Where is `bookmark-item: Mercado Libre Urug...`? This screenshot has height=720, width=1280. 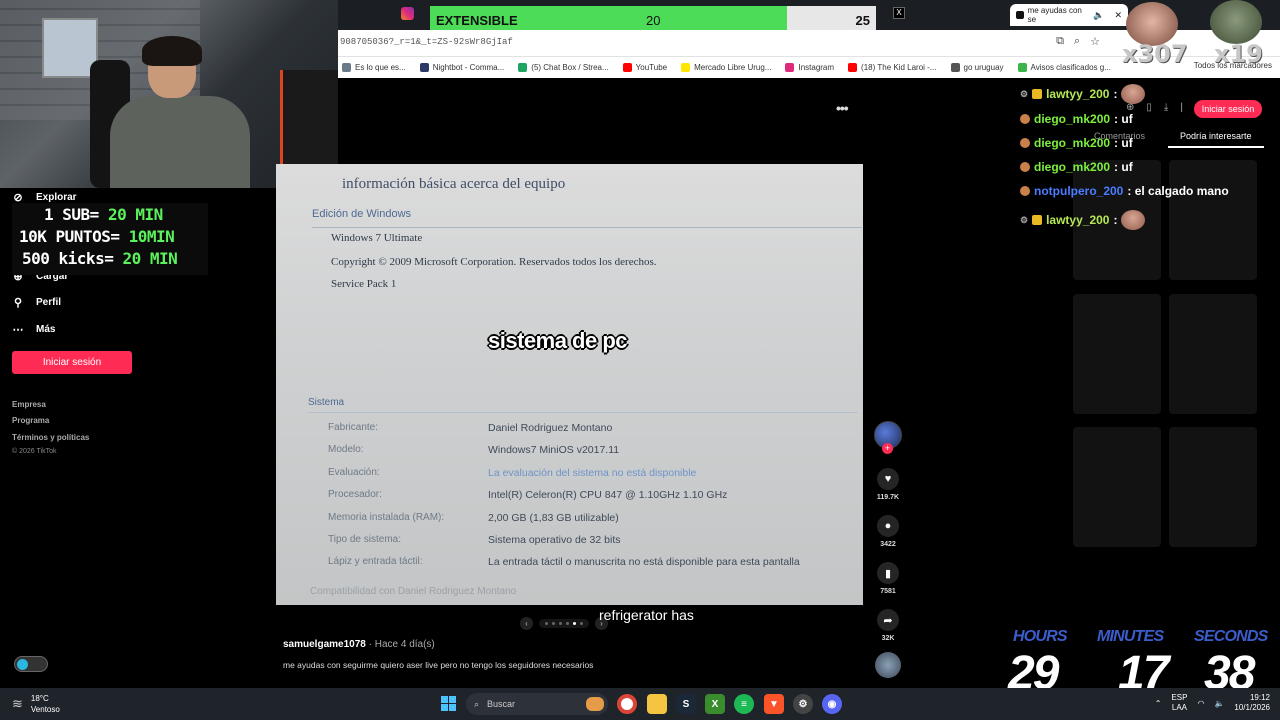 bookmark-item: Mercado Libre Urug... is located at coordinates (726, 67).